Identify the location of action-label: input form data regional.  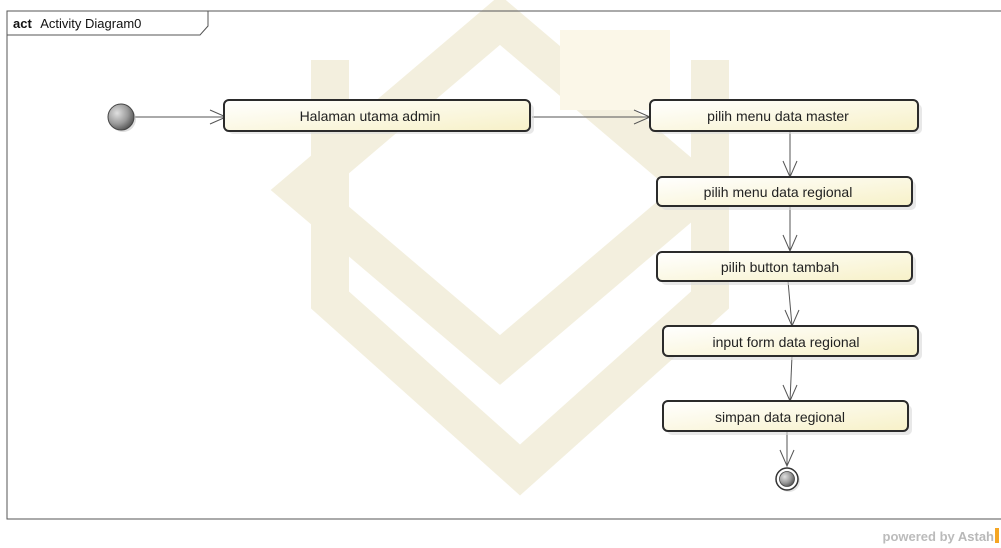
(785, 342).